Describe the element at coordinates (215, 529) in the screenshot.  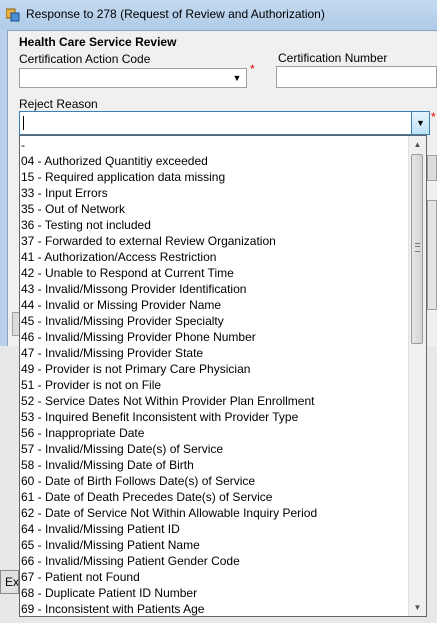
I see `dropdown-option: 64 - Invalid/Missing Patient ID` at that location.